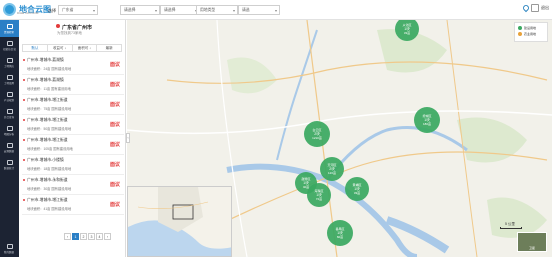  What do you see at coordinates (9, 111) in the screenshot?
I see `query-icon` at bounding box center [9, 111].